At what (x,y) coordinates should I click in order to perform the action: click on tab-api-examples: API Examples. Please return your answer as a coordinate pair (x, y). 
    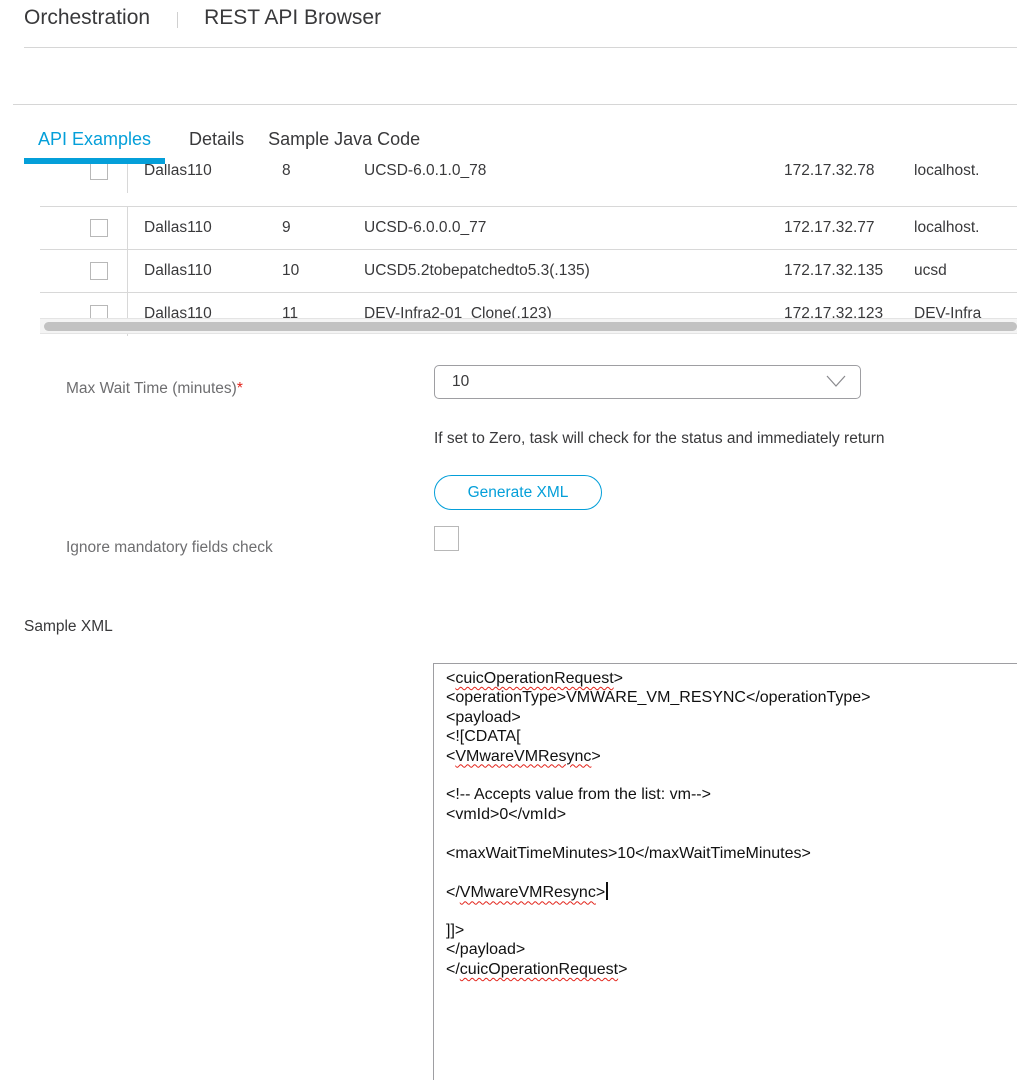
    Looking at the image, I should click on (95, 145).